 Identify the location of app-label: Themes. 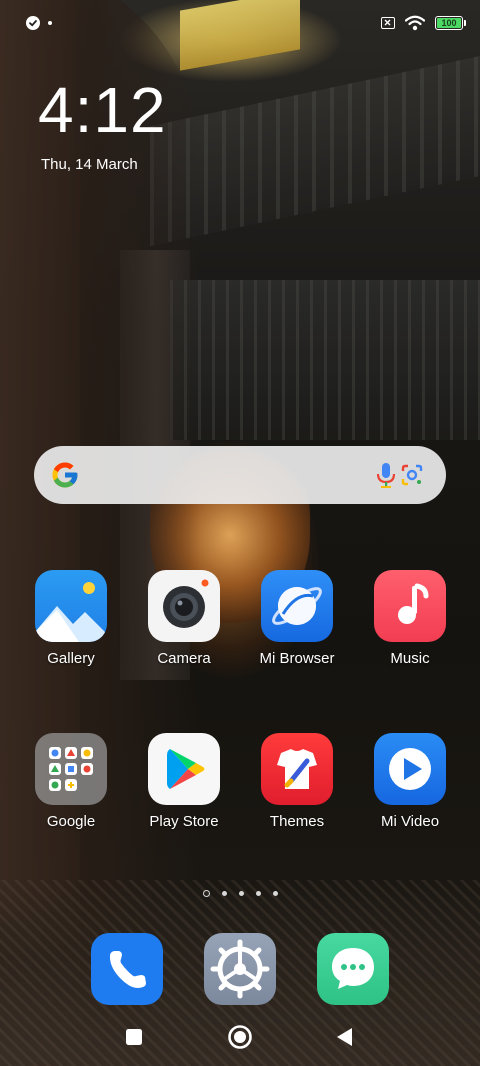
(297, 821).